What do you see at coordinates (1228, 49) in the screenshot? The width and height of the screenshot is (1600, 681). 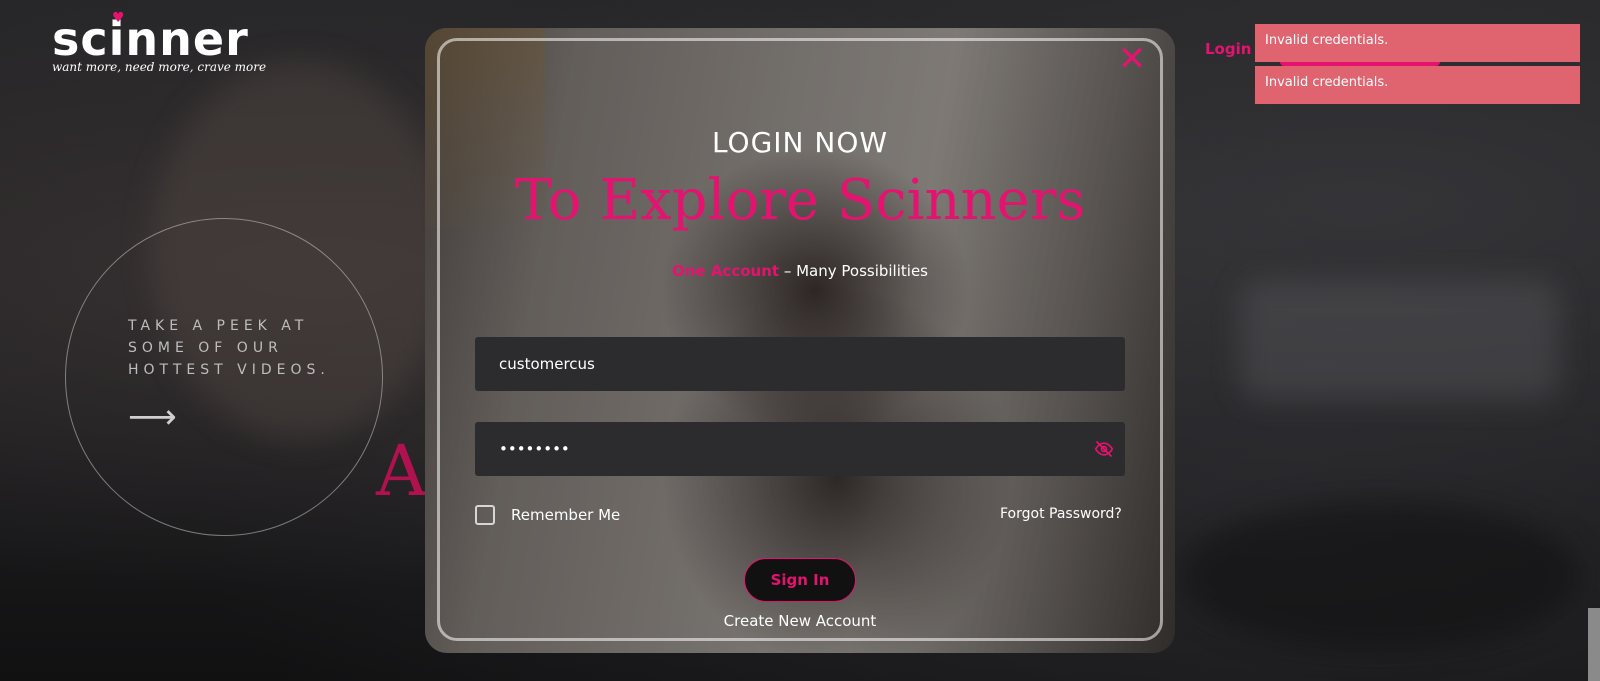 I see `nav-login-link: Login` at bounding box center [1228, 49].